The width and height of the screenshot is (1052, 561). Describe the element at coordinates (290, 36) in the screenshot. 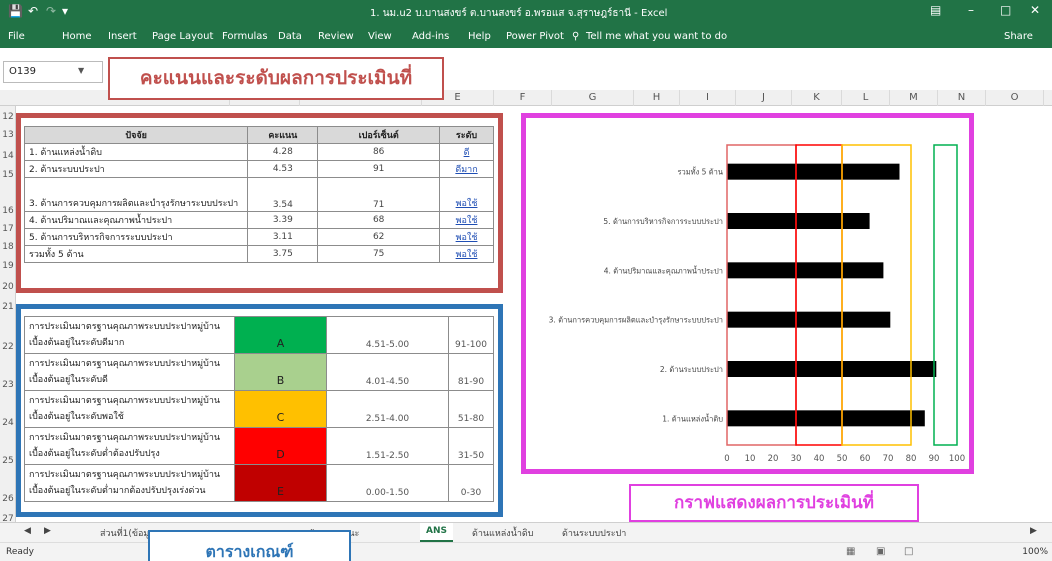

I see `tab-data: Data` at that location.